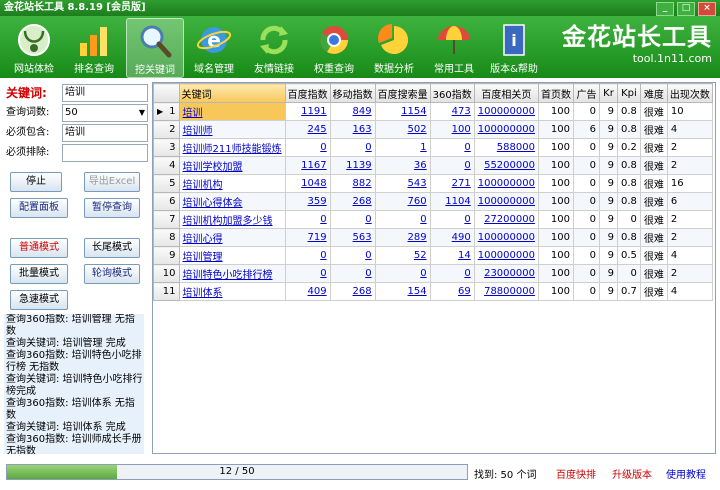 This screenshot has height=490, width=720. Describe the element at coordinates (514, 47) in the screenshot. I see `toolbar-version-help: i 版本&帮助` at that location.